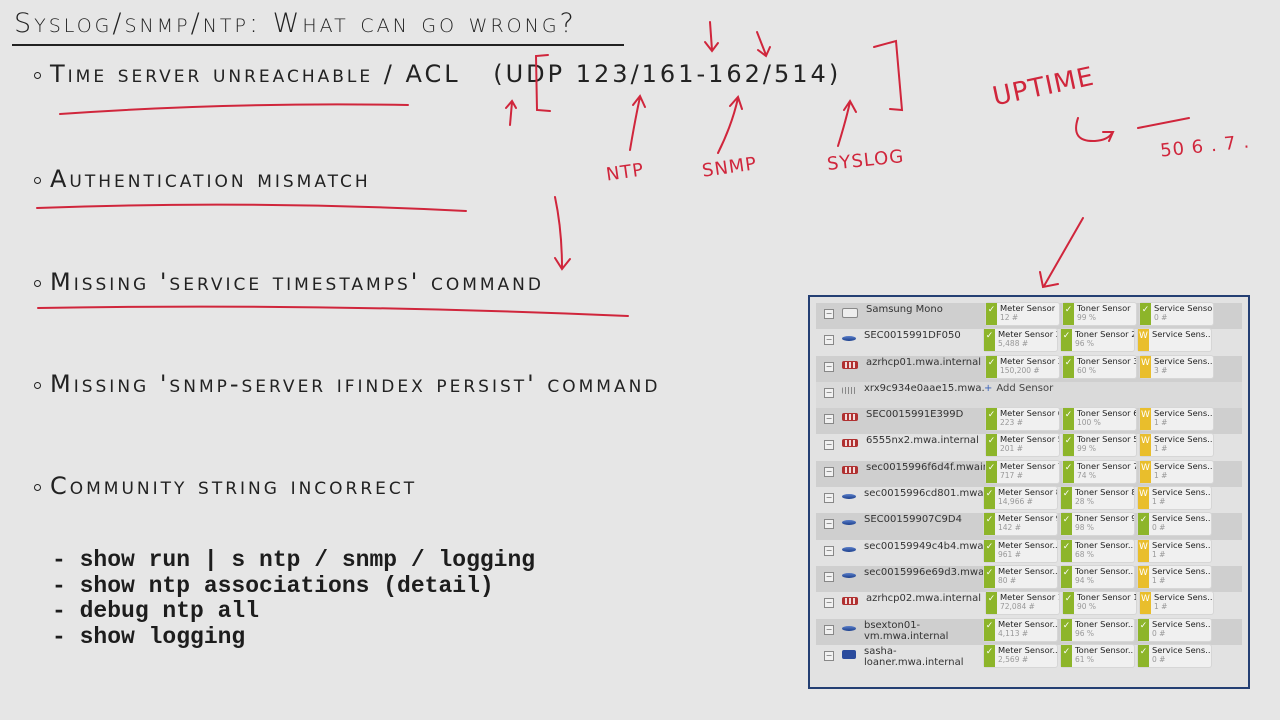  Describe the element at coordinates (729, 167) in the screenshot. I see `annotation-snmp: SNMP` at that location.